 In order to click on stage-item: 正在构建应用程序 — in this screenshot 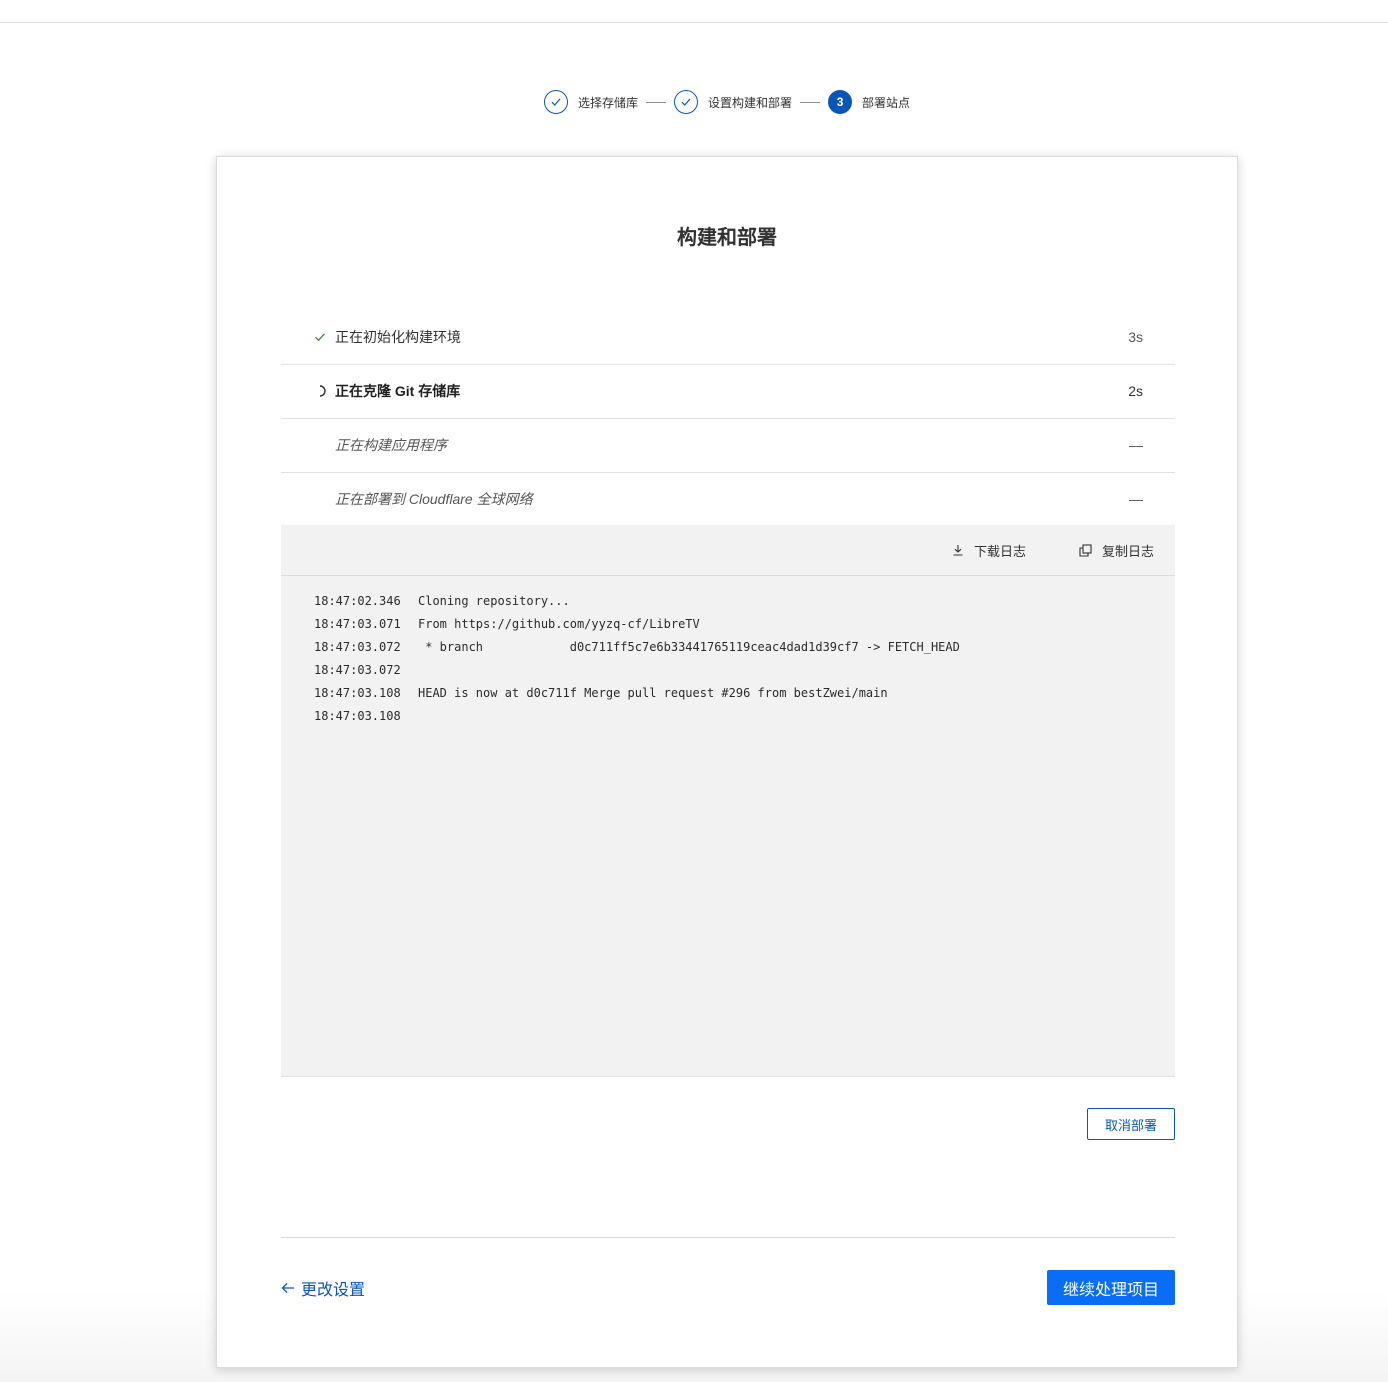, I will do `click(728, 446)`.